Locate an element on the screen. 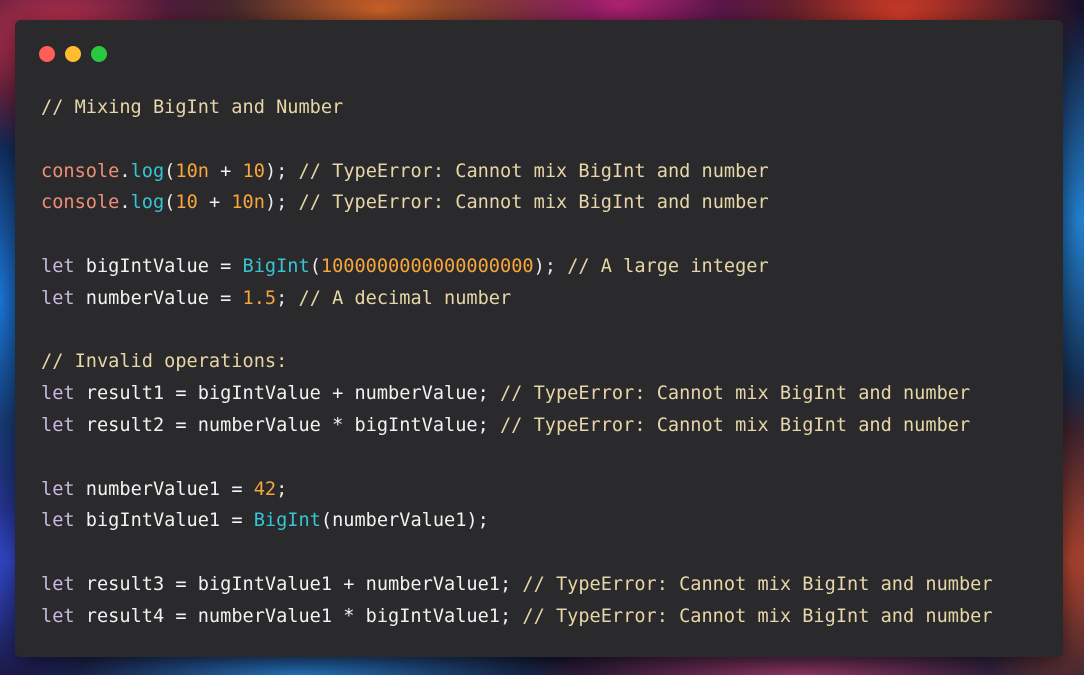 The image size is (1084, 675). code-comment: // Invalid operations: is located at coordinates (164, 362).